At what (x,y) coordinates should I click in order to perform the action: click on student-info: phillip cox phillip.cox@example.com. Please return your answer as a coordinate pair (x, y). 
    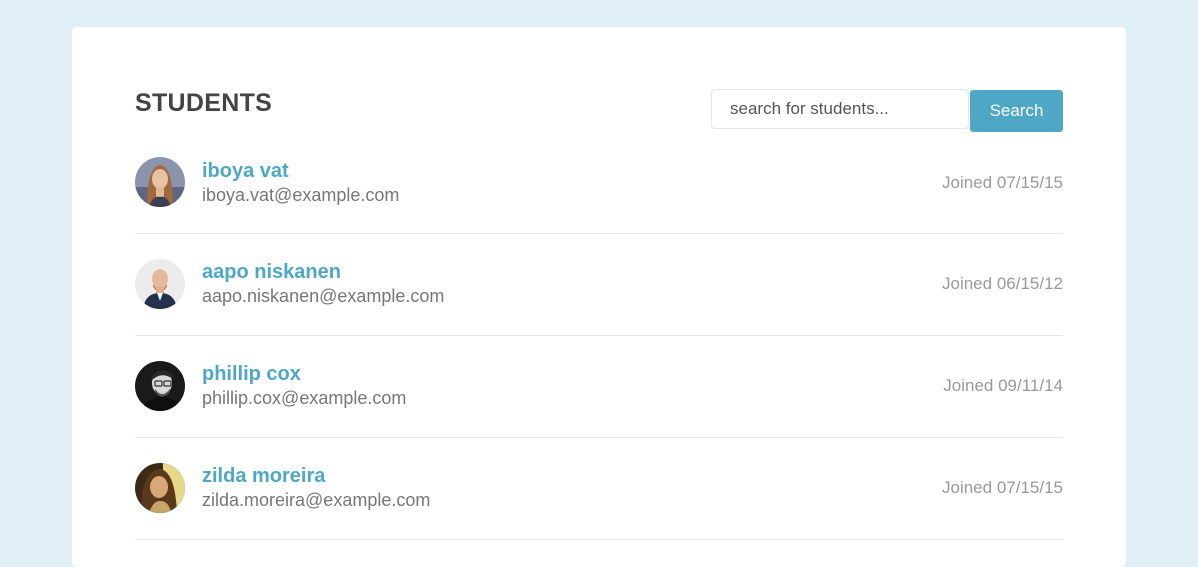
    Looking at the image, I should click on (304, 386).